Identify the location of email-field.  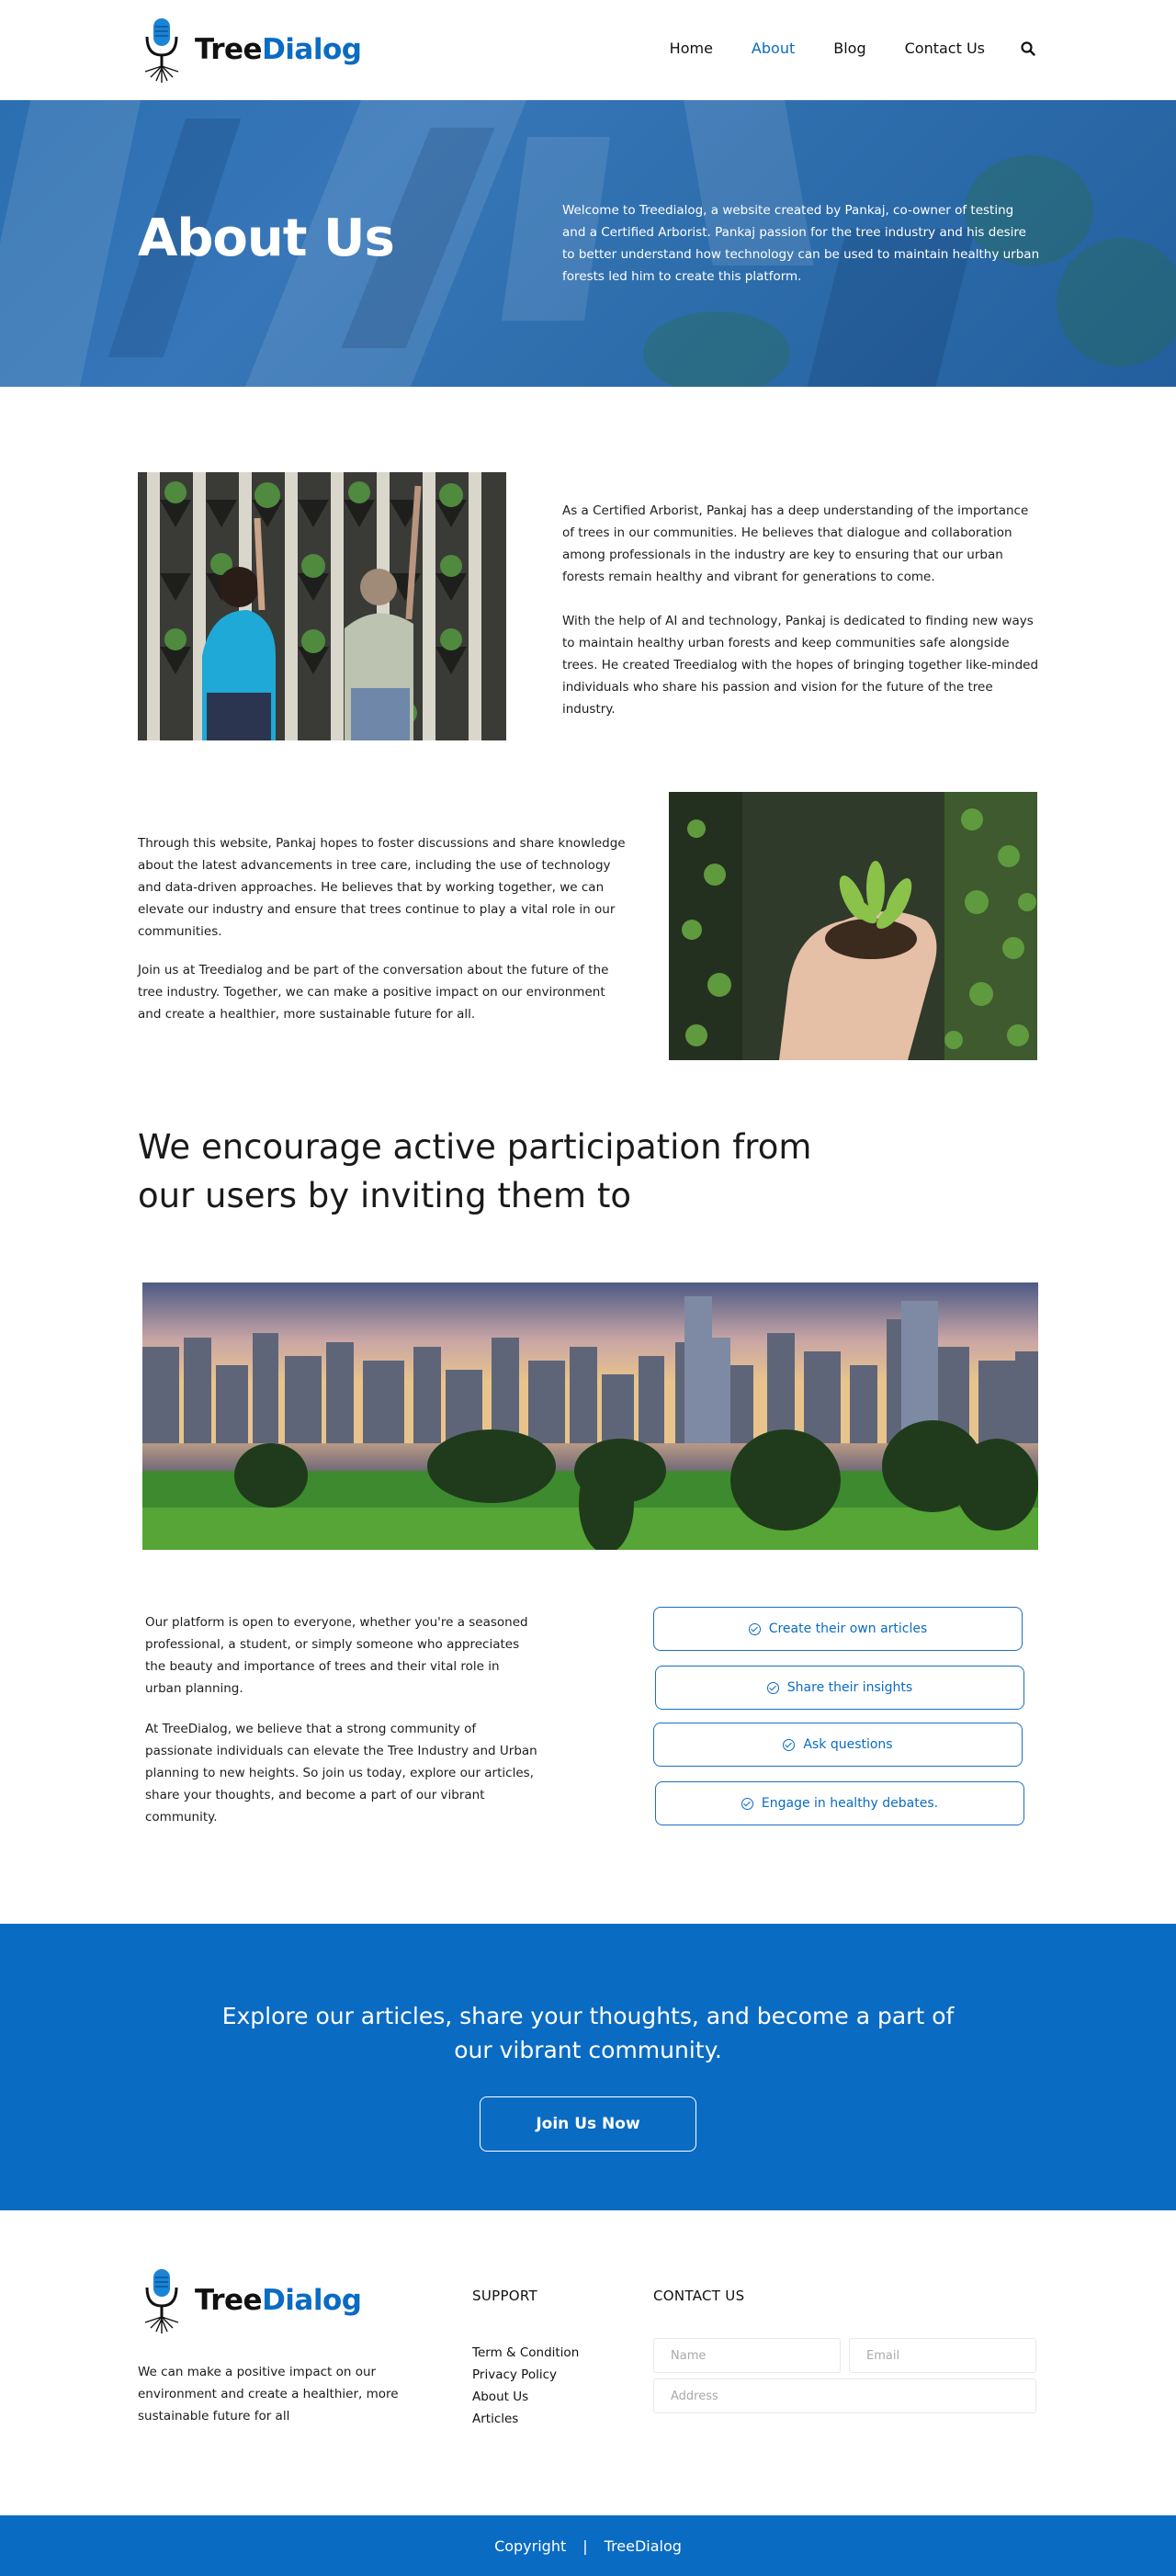
(942, 2355).